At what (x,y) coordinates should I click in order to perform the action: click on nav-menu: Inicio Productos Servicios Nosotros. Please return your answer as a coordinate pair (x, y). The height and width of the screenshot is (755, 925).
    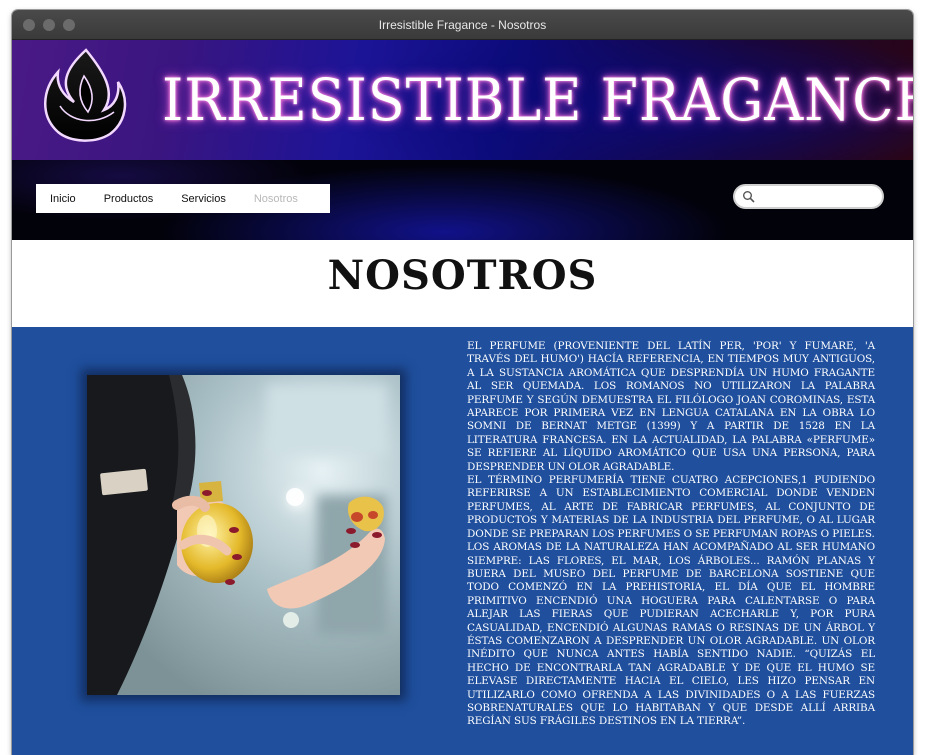
    Looking at the image, I should click on (183, 198).